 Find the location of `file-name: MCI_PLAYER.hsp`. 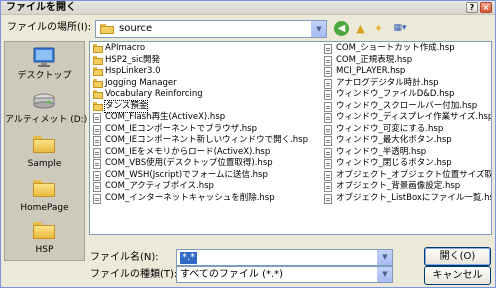

file-name: MCI_PLAYER.hsp is located at coordinates (371, 71).